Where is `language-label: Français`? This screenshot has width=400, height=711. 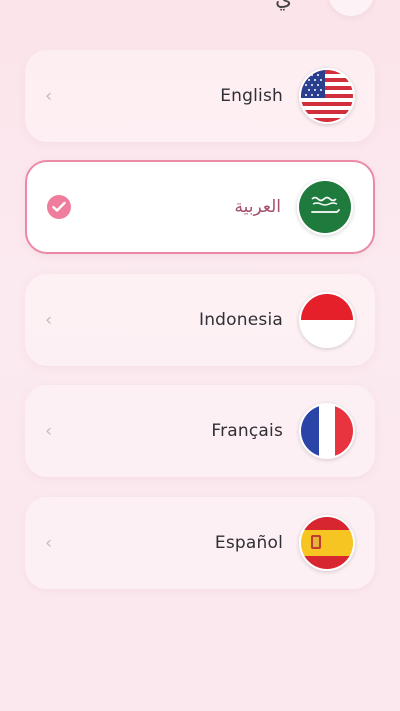 language-label: Français is located at coordinates (247, 431).